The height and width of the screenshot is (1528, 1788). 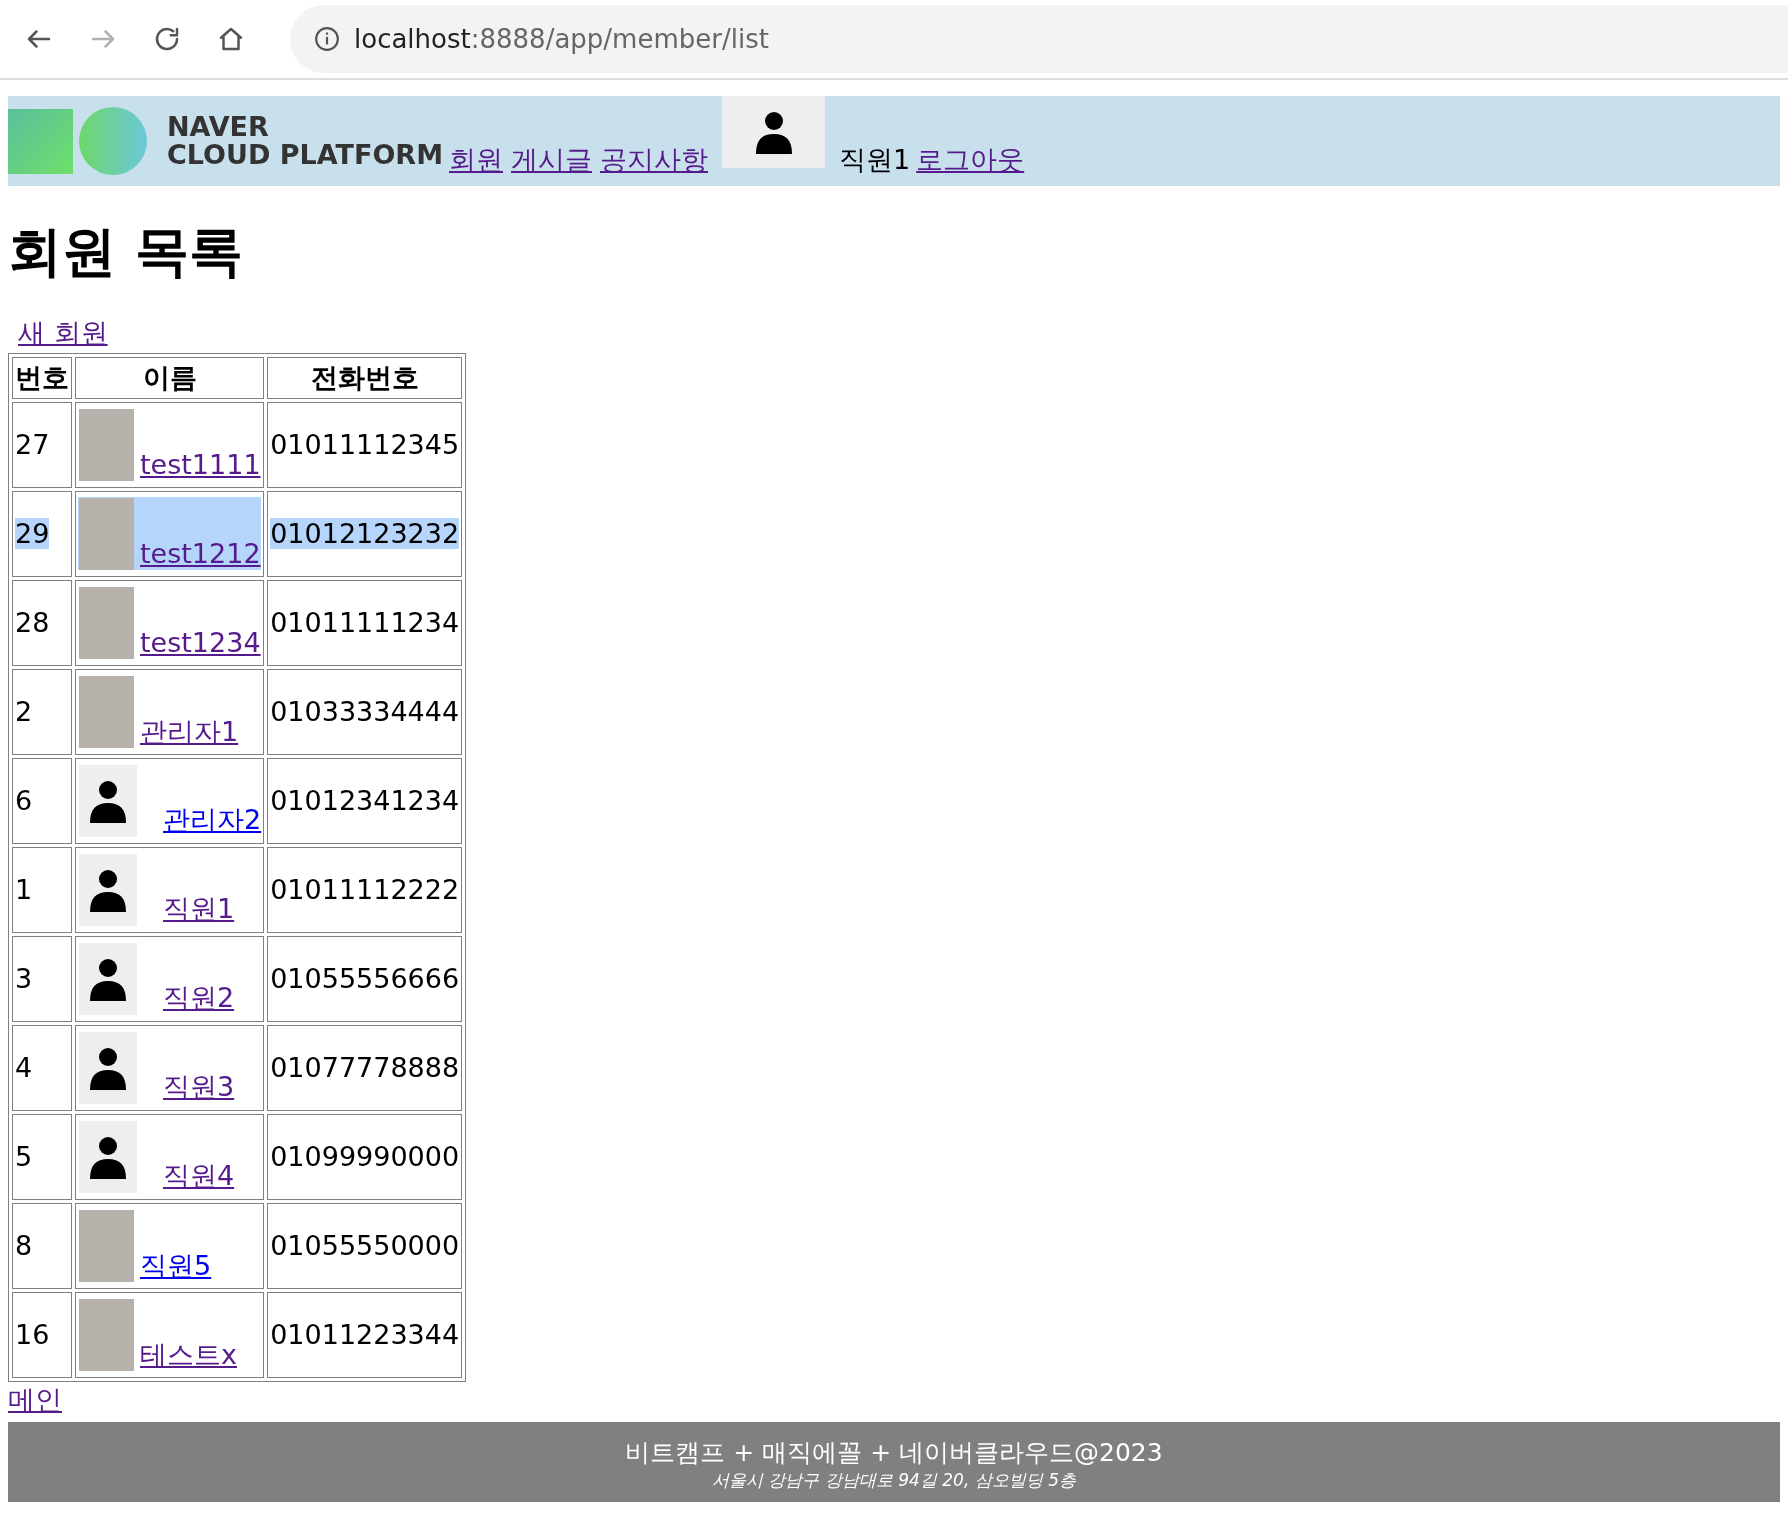 What do you see at coordinates (654, 160) in the screenshot?
I see `nav-link: 공지사항` at bounding box center [654, 160].